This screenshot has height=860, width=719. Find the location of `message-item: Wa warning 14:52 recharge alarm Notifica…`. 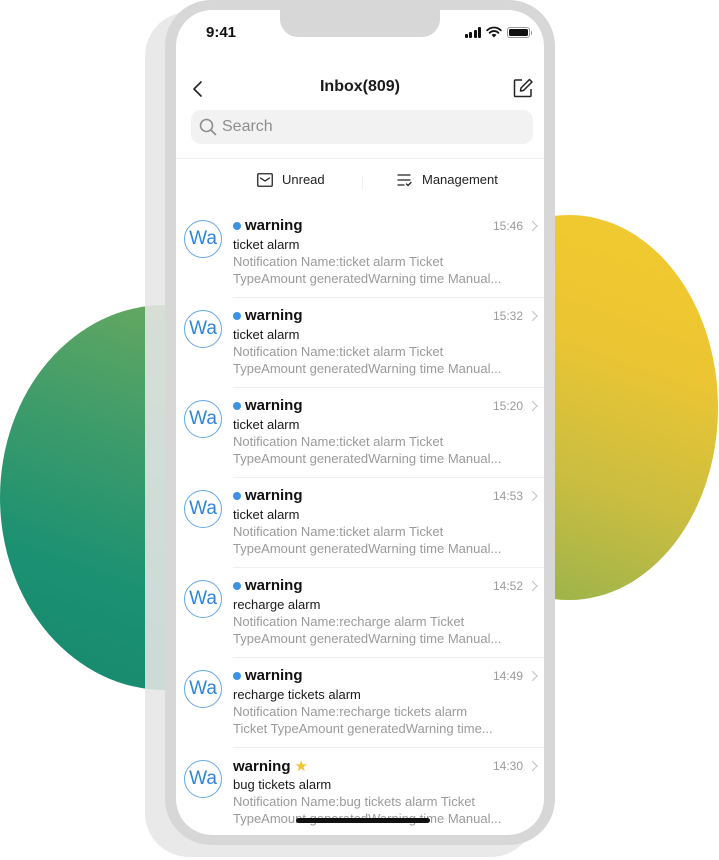

message-item: Wa warning 14:52 recharge alarm Notifica… is located at coordinates (360, 613).